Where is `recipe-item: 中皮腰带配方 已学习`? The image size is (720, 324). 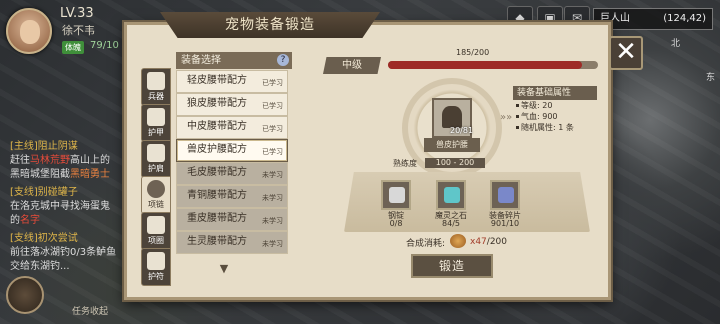
recipe-item: 中皮腰带配方 已学习 is located at coordinates (232, 127).